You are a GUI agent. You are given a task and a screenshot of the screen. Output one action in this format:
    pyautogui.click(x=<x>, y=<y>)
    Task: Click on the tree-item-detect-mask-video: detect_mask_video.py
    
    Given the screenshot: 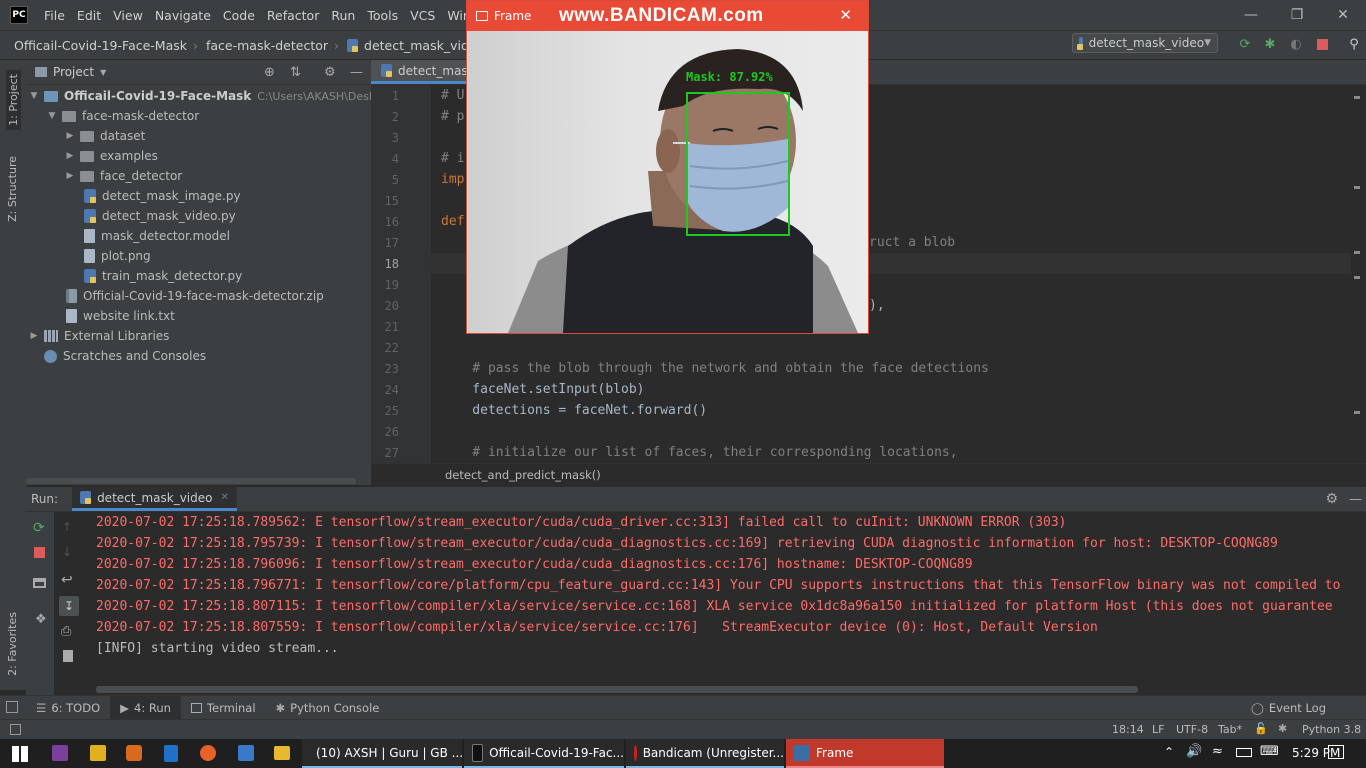 What is the action you would take?
    pyautogui.click(x=160, y=216)
    